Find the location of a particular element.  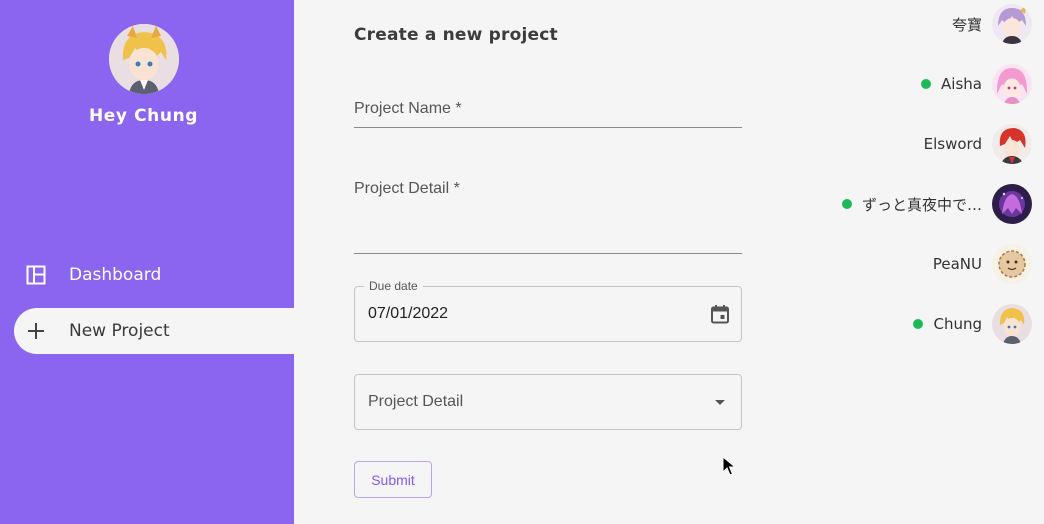

profile-avatar is located at coordinates (144, 59).